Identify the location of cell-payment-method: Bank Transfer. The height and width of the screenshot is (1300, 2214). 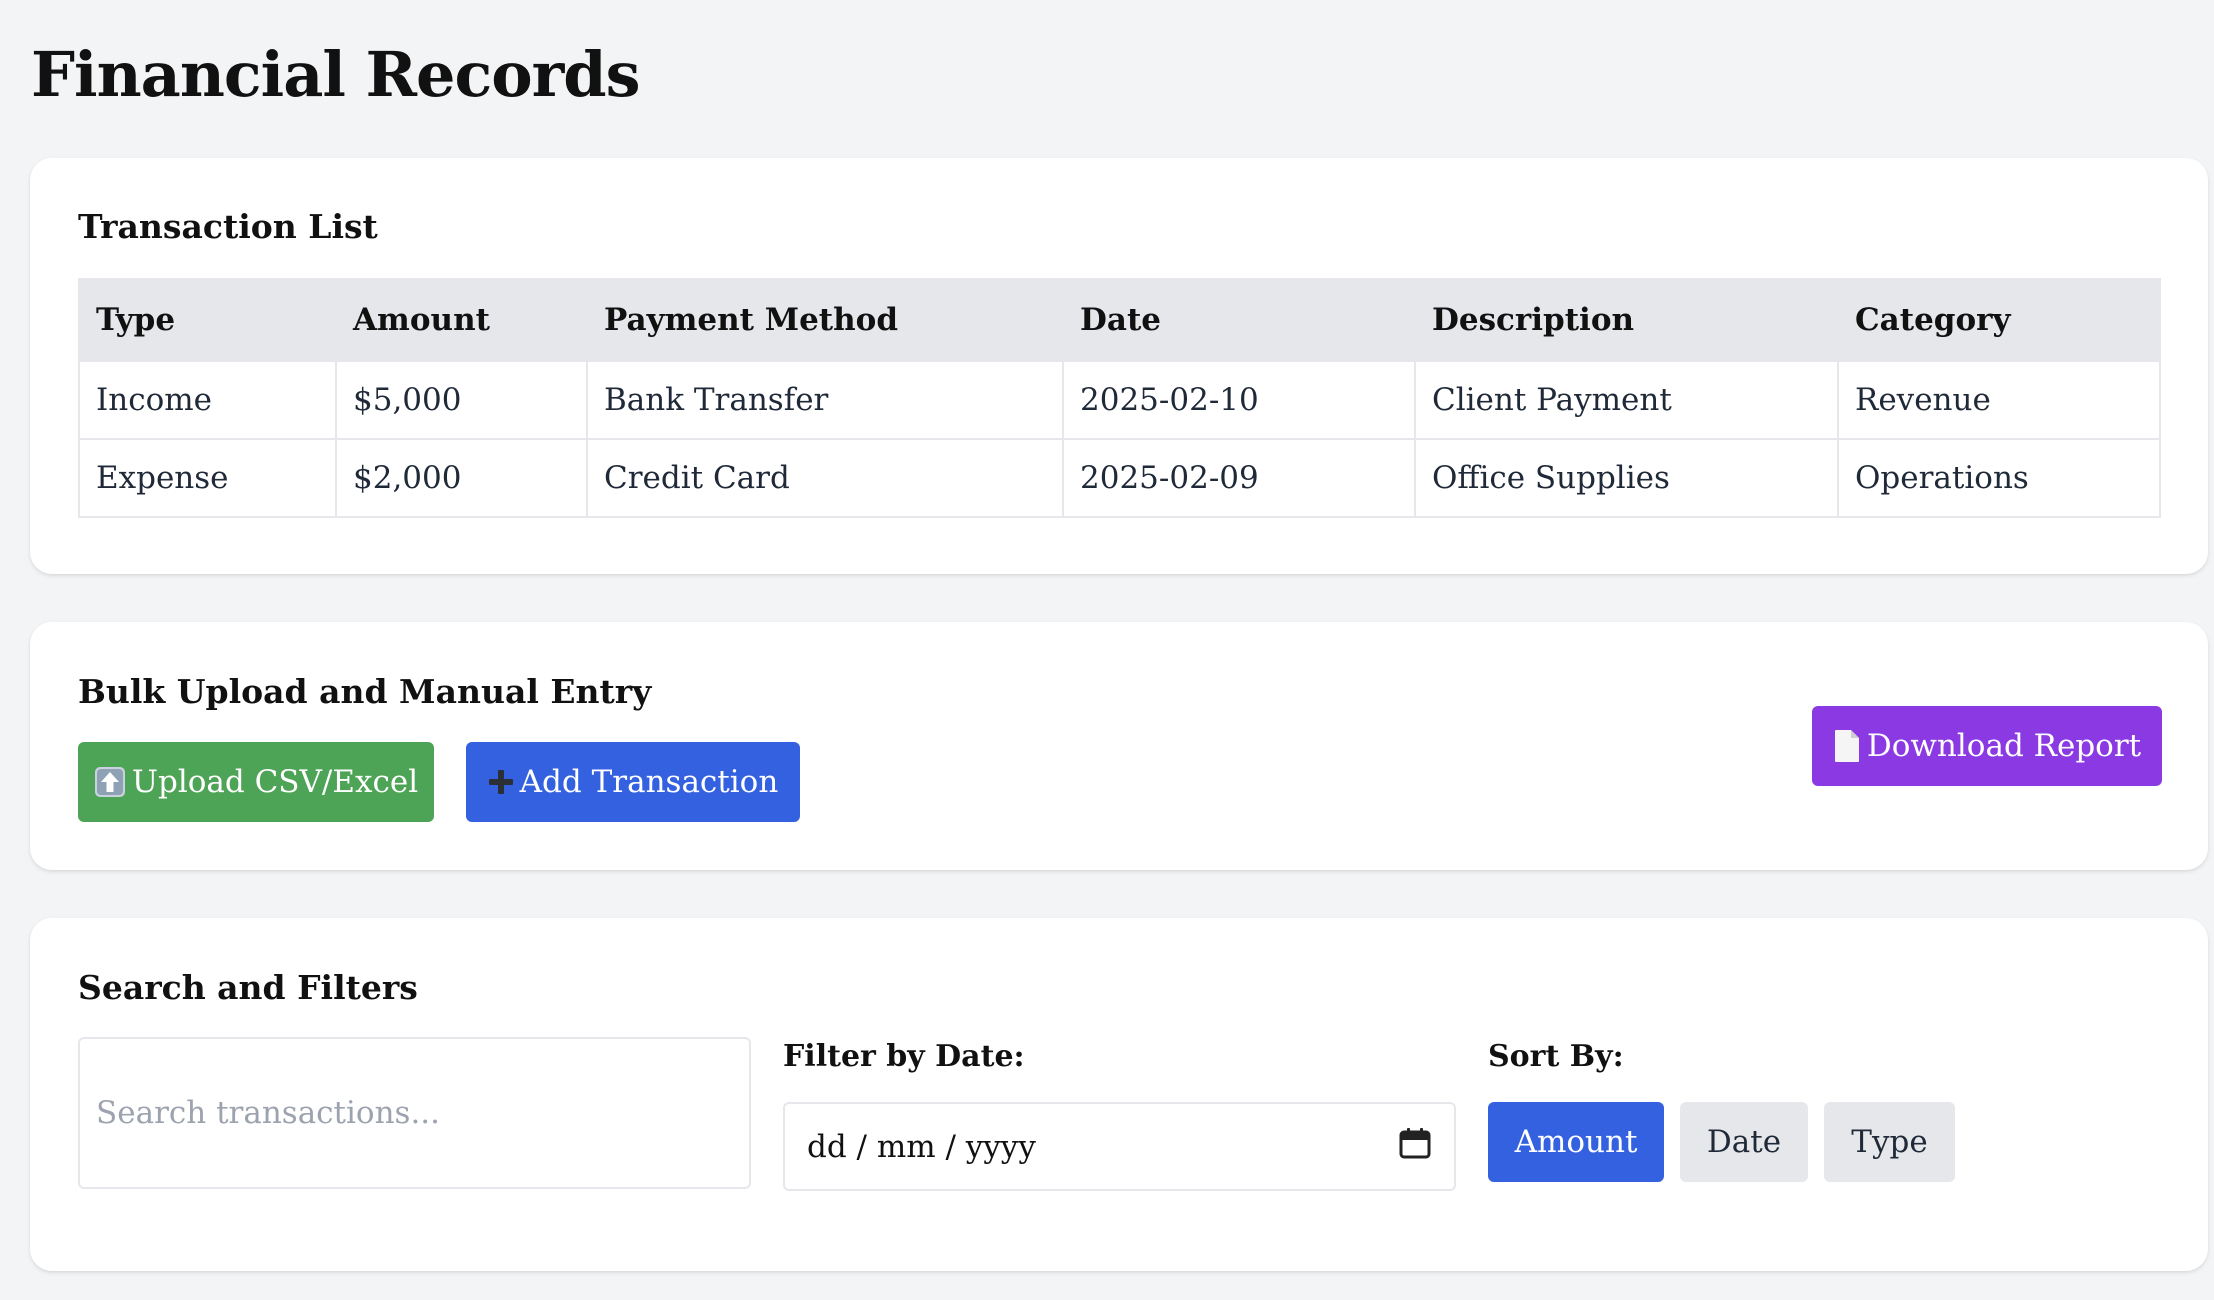
(825, 400).